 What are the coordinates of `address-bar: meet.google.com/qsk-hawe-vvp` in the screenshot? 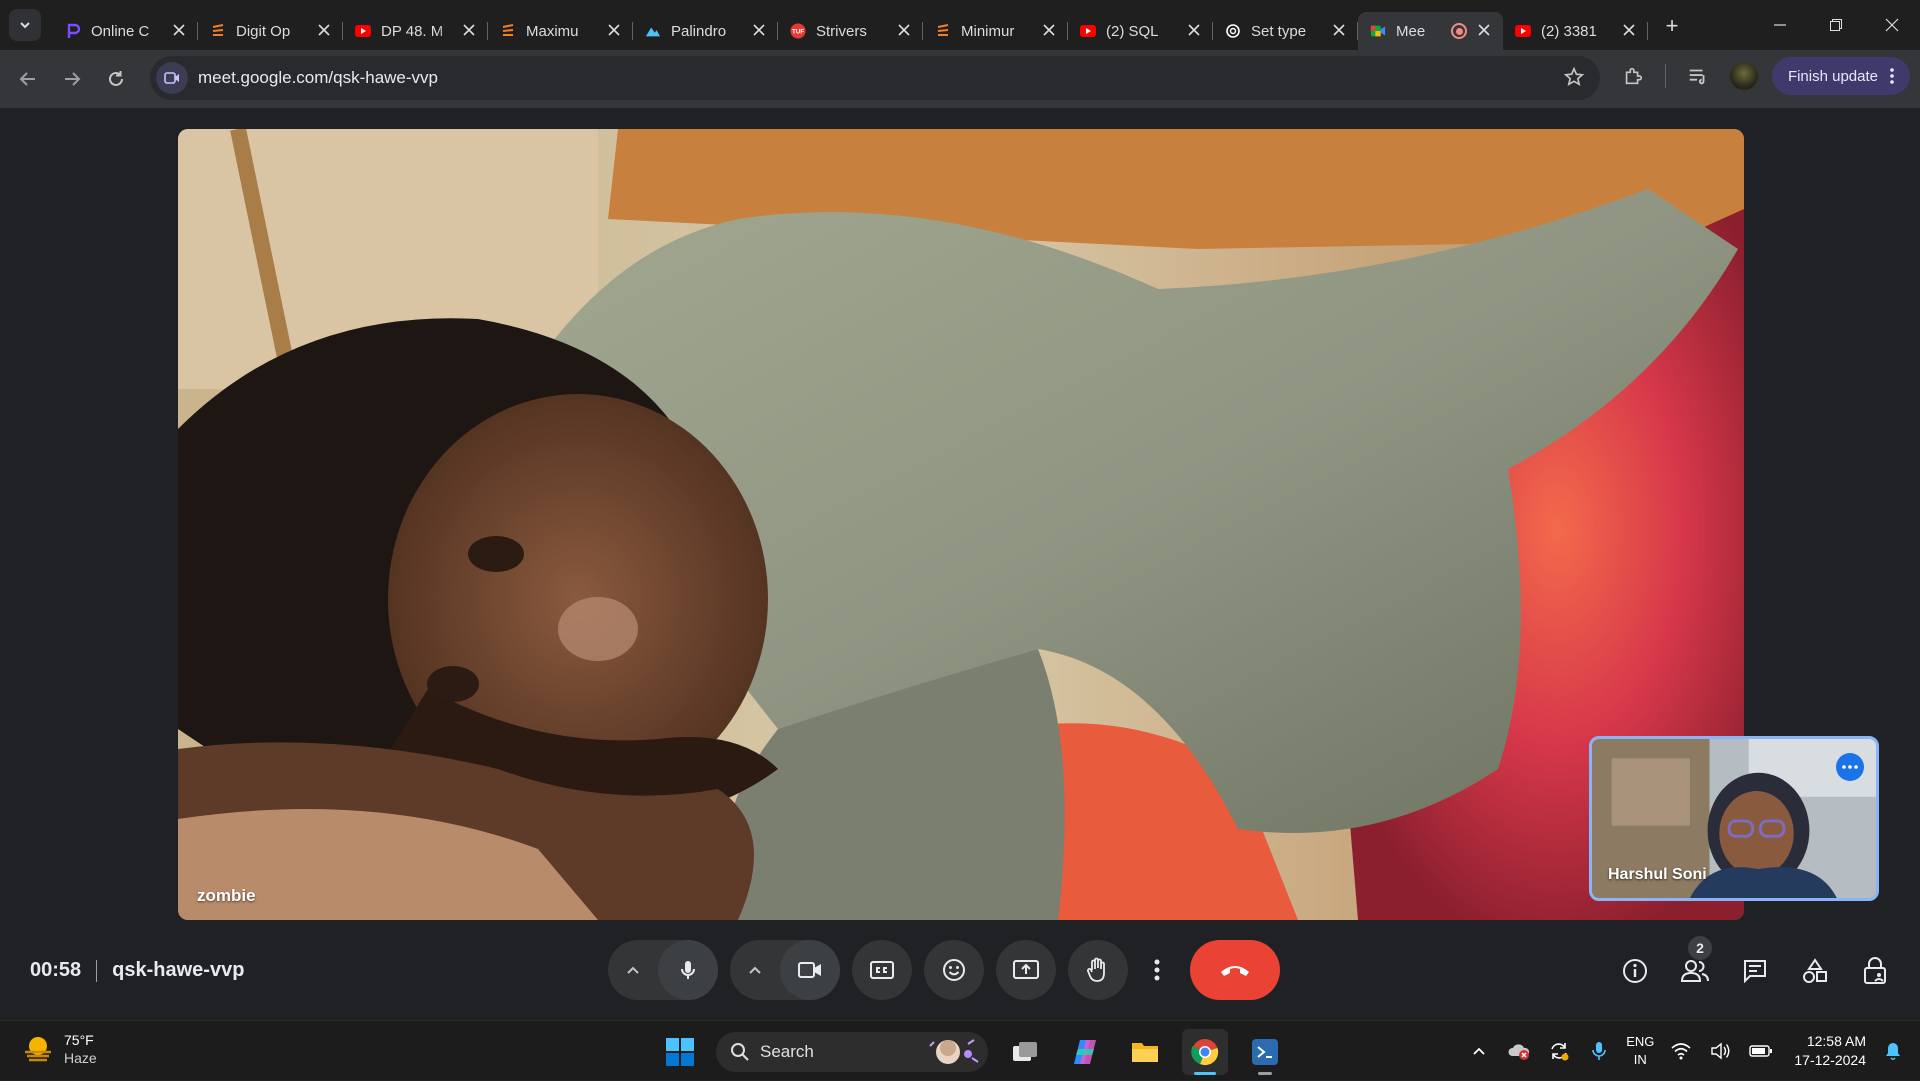 It's located at (875, 78).